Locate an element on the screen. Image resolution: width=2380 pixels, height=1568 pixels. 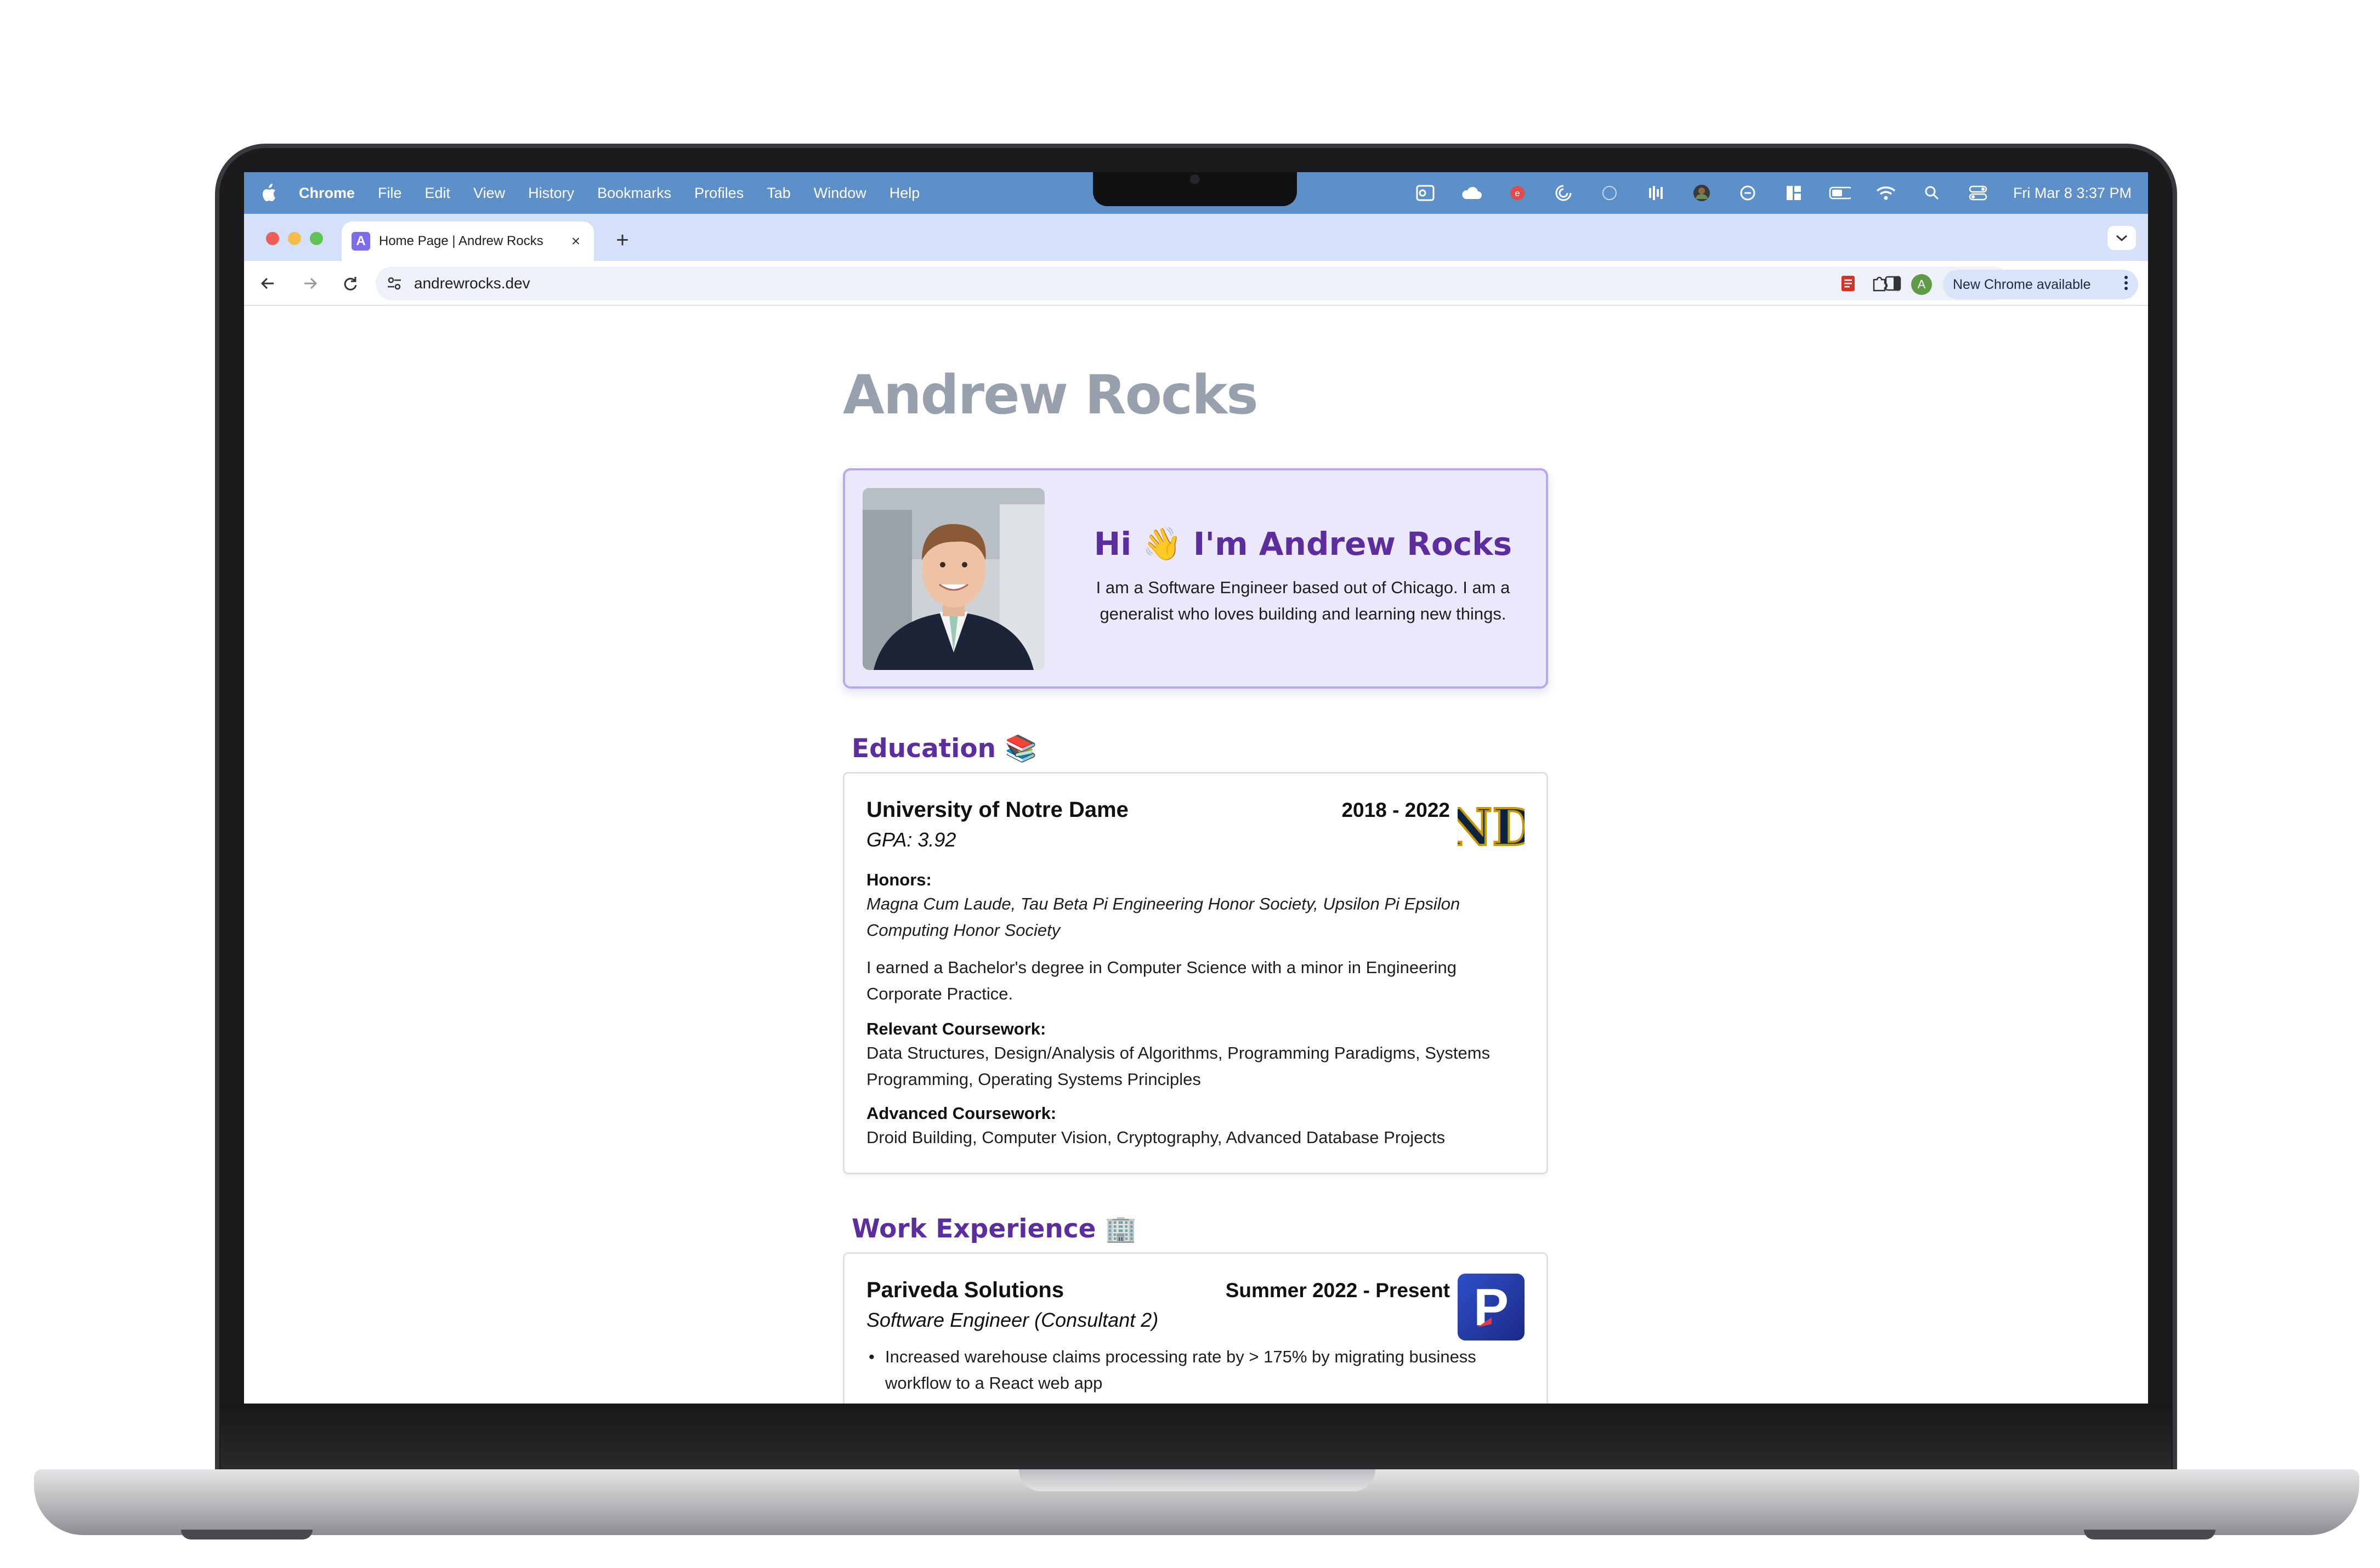
menu-profiles: Profiles is located at coordinates (719, 194).